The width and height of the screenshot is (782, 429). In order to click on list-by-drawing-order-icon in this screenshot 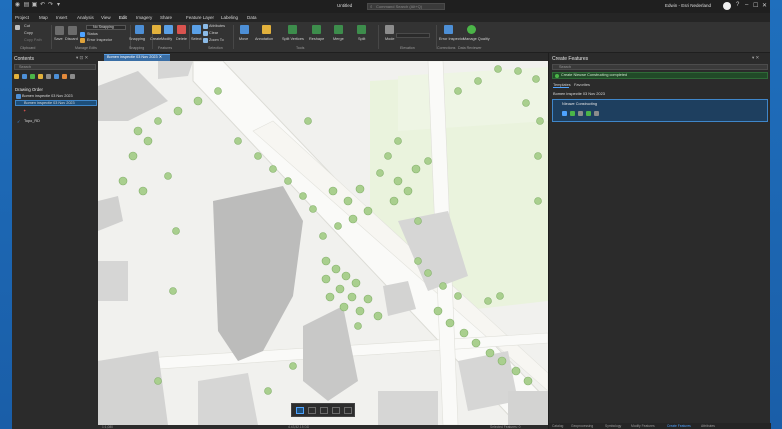, I will do `click(16, 76)`.